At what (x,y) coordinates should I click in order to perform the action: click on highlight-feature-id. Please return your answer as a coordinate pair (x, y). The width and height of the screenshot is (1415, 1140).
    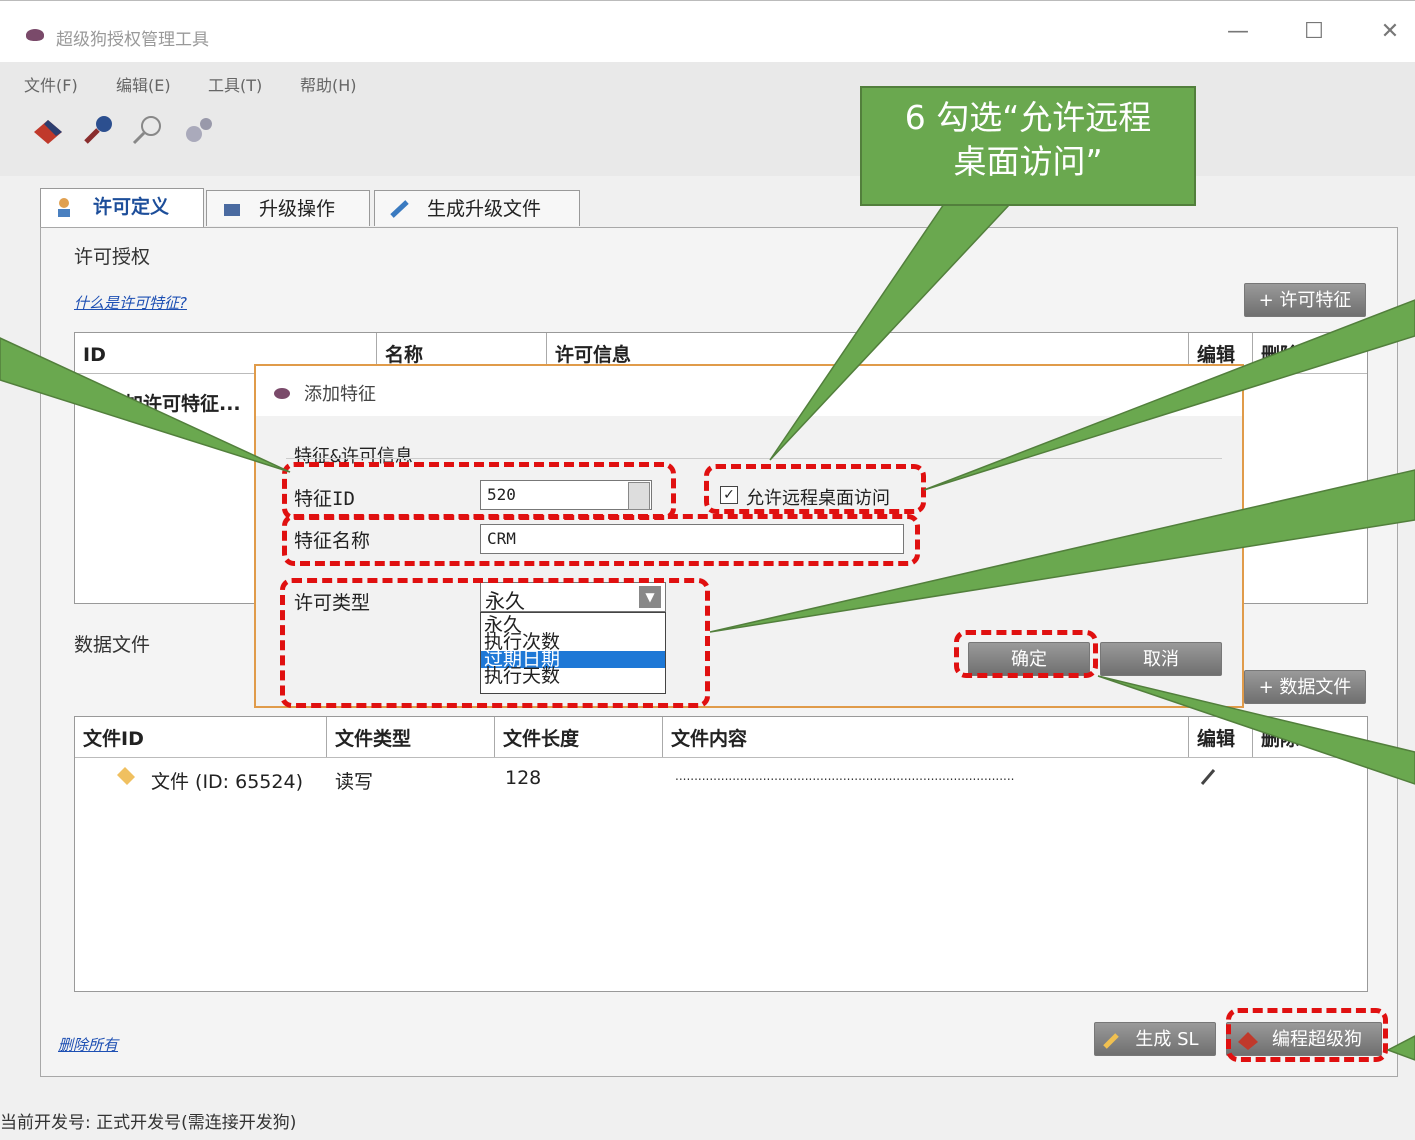
    Looking at the image, I should click on (479, 491).